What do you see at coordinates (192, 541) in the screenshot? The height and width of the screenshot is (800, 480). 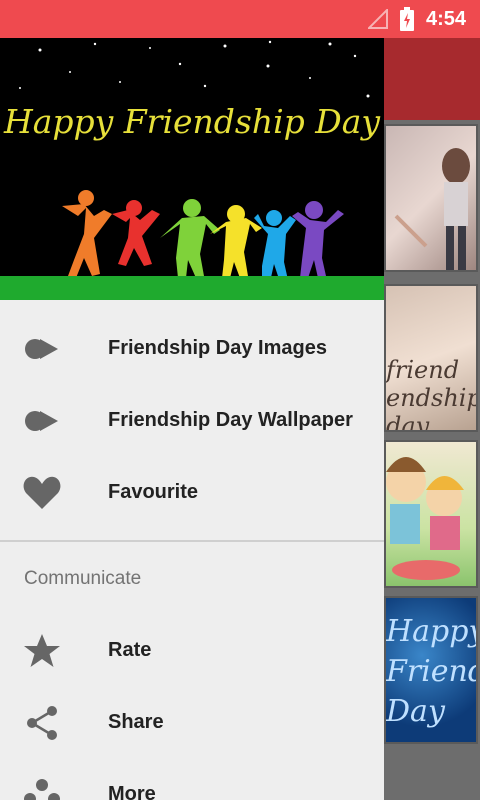 I see `drawer-divider` at bounding box center [192, 541].